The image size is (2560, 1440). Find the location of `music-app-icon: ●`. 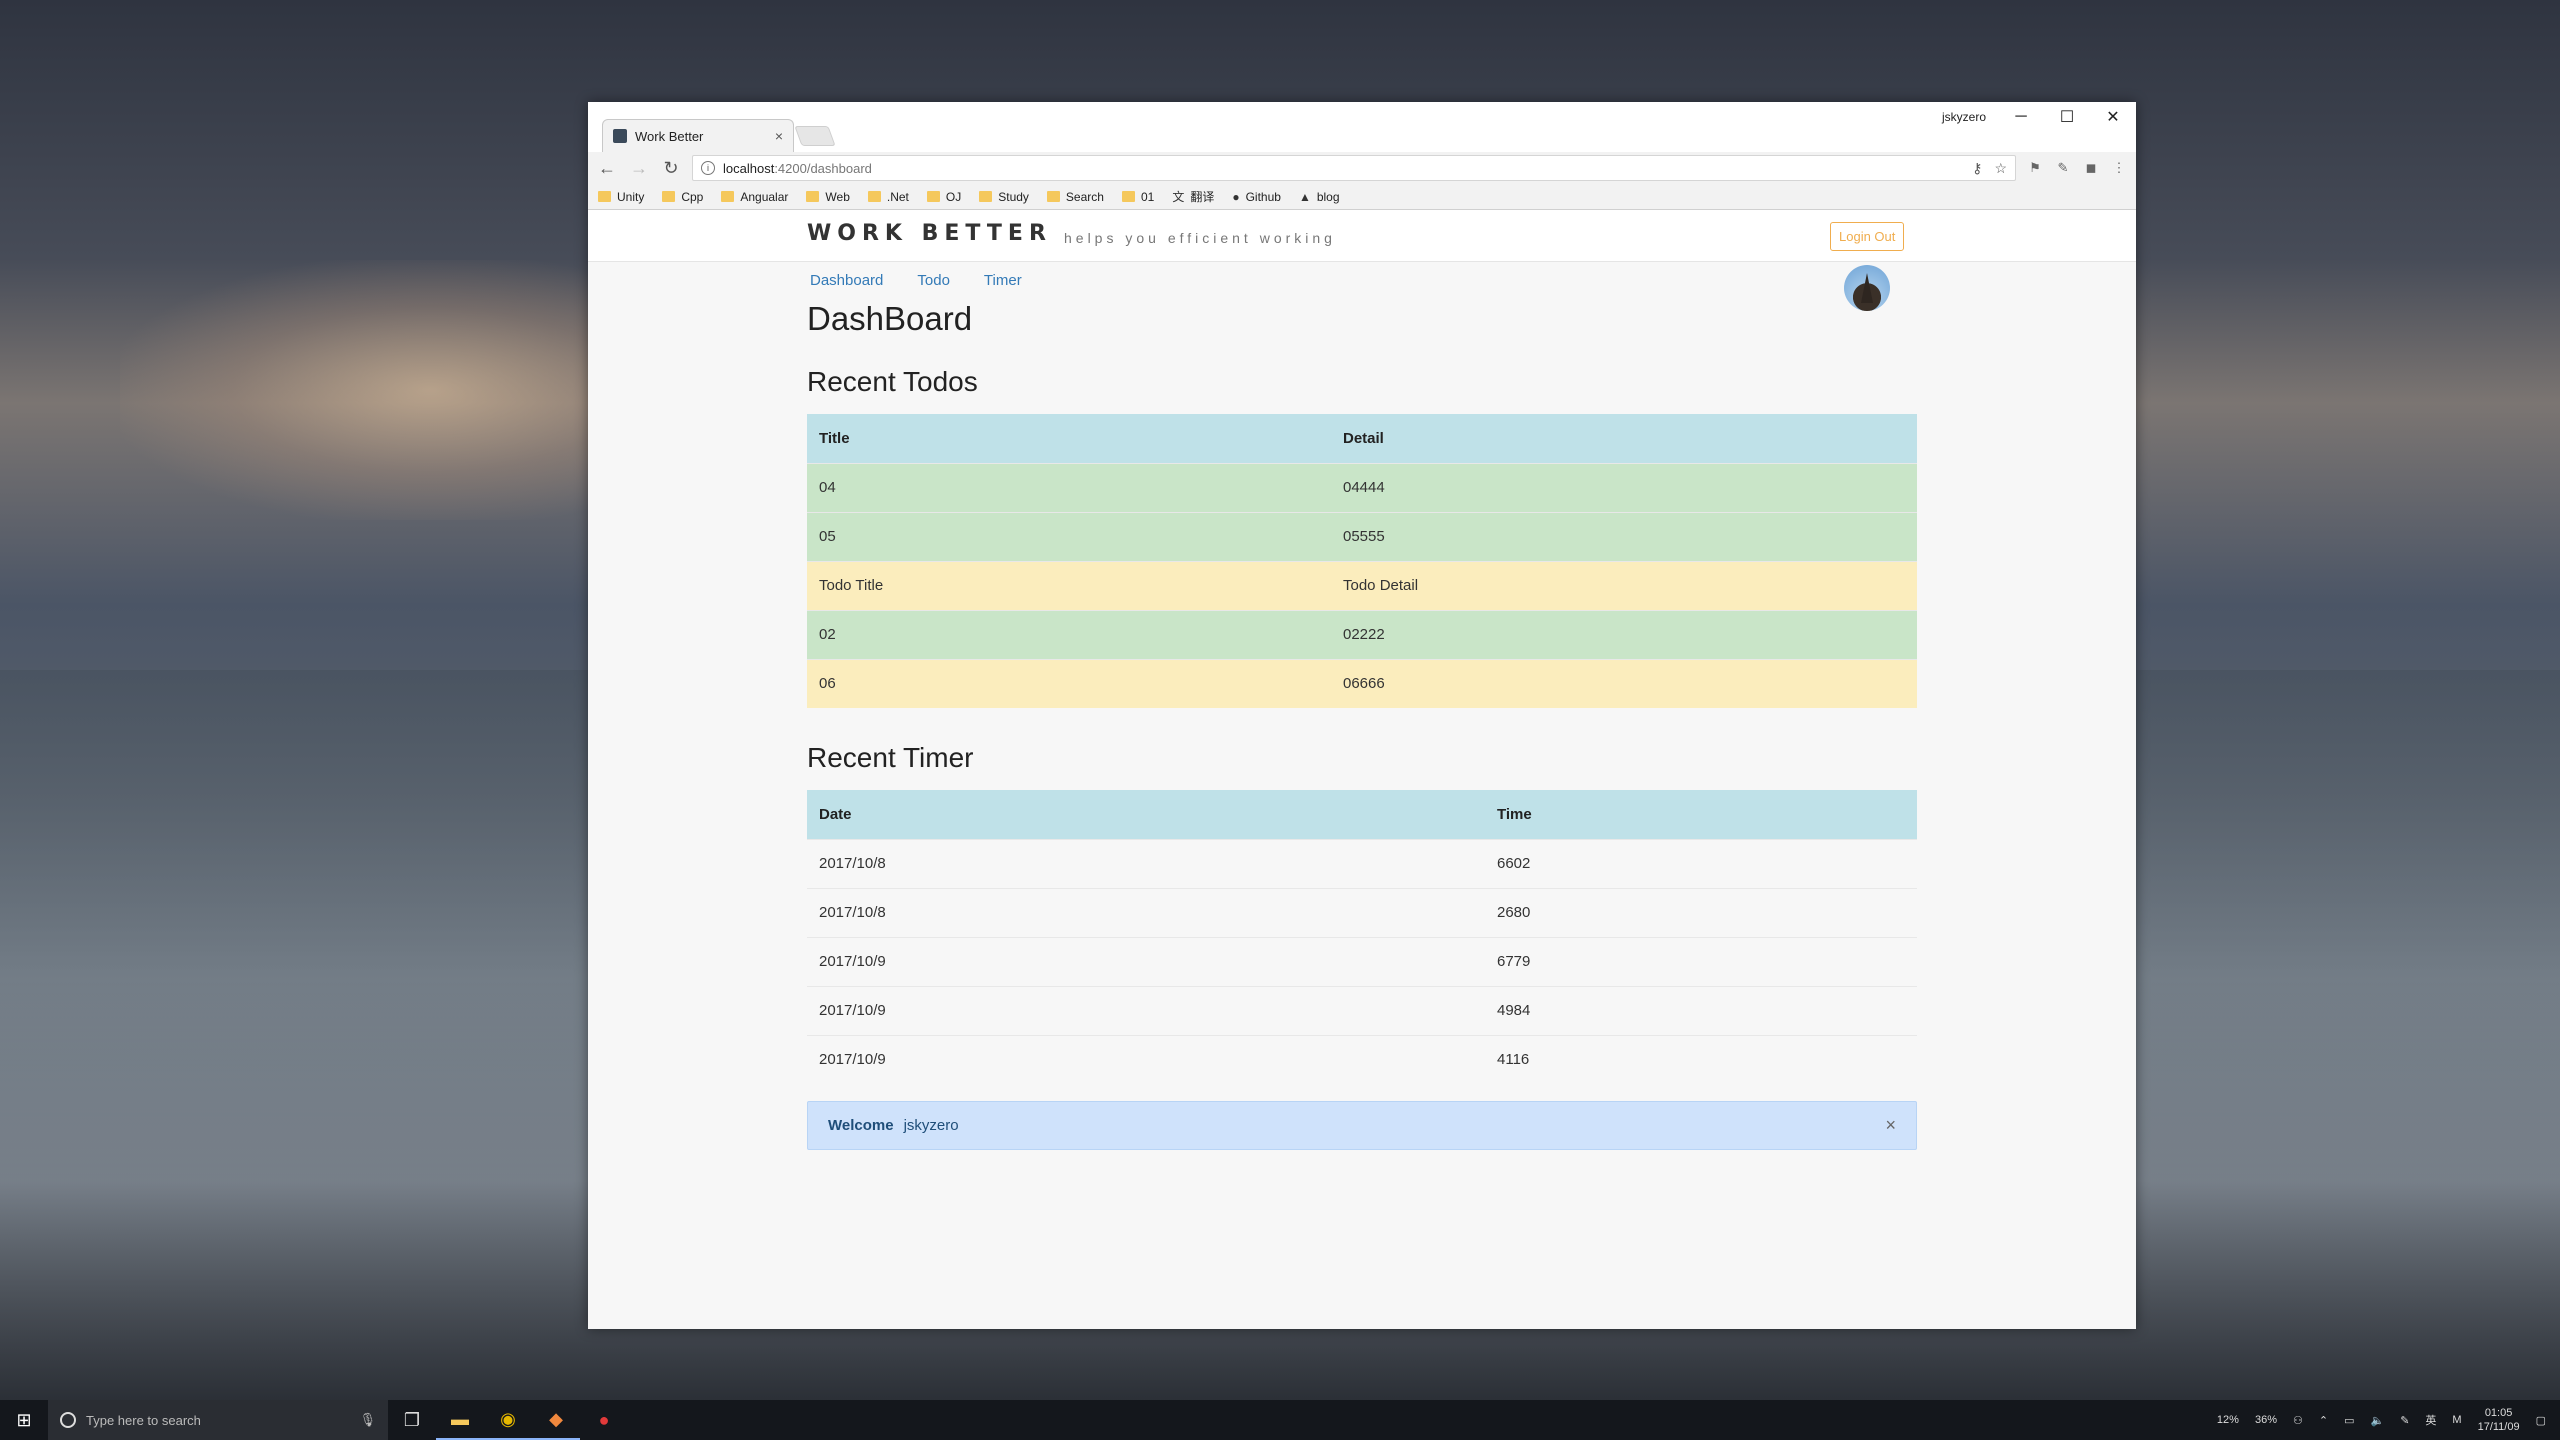

music-app-icon: ● is located at coordinates (604, 1420).